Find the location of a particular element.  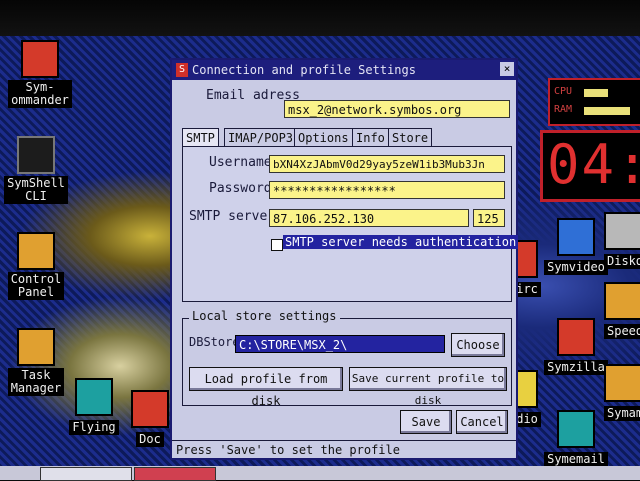

symcommander-icon is located at coordinates (40, 59).